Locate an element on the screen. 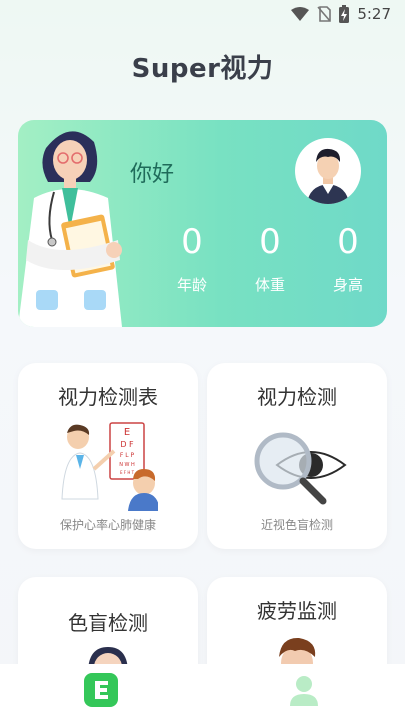 The image size is (405, 720). stat-height: 0 身高 is located at coordinates (348, 258).